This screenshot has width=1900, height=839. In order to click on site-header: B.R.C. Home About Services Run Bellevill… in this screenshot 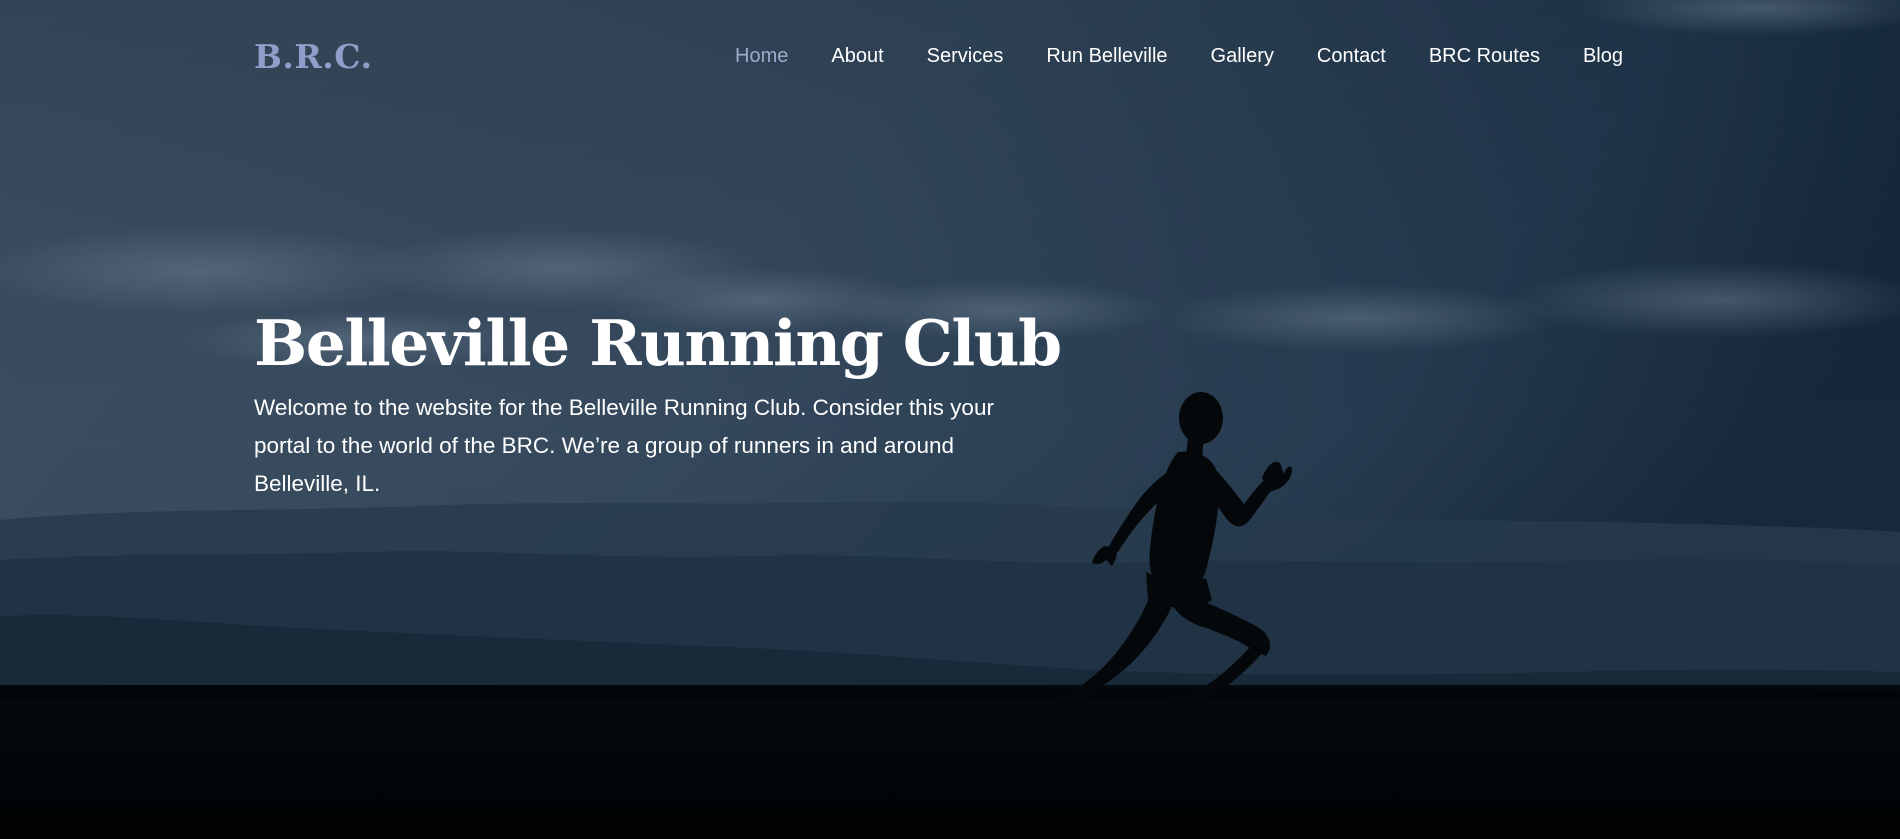, I will do `click(950, 56)`.